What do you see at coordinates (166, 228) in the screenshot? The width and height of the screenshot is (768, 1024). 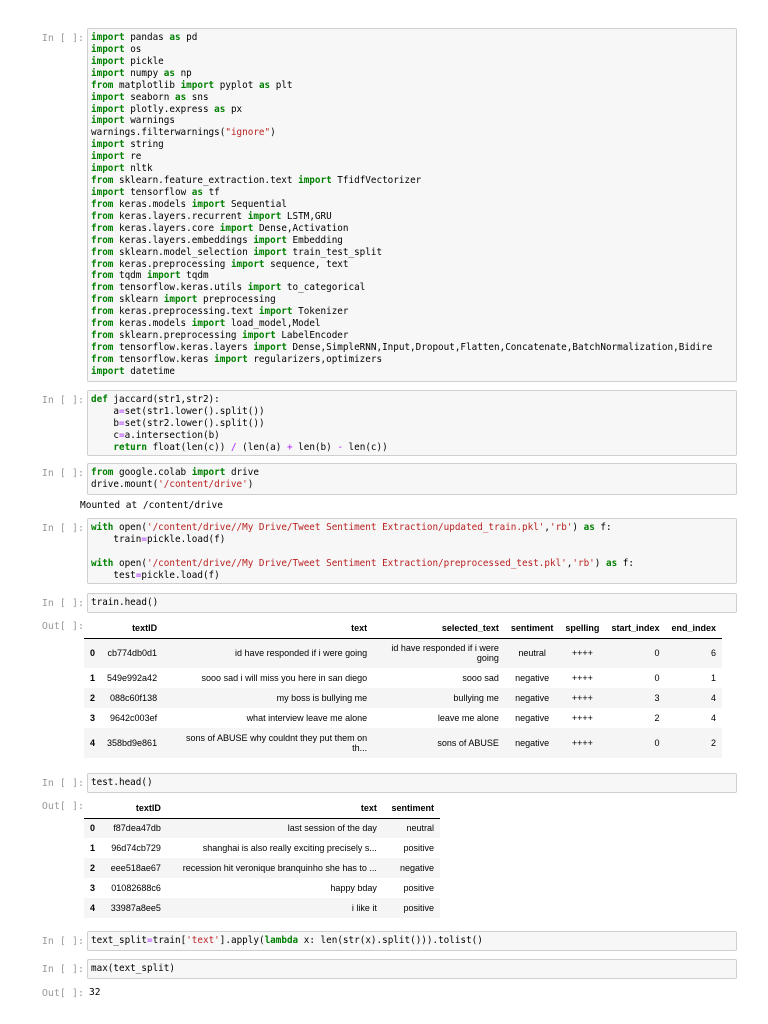 I see `code-token: keras.layers.core` at bounding box center [166, 228].